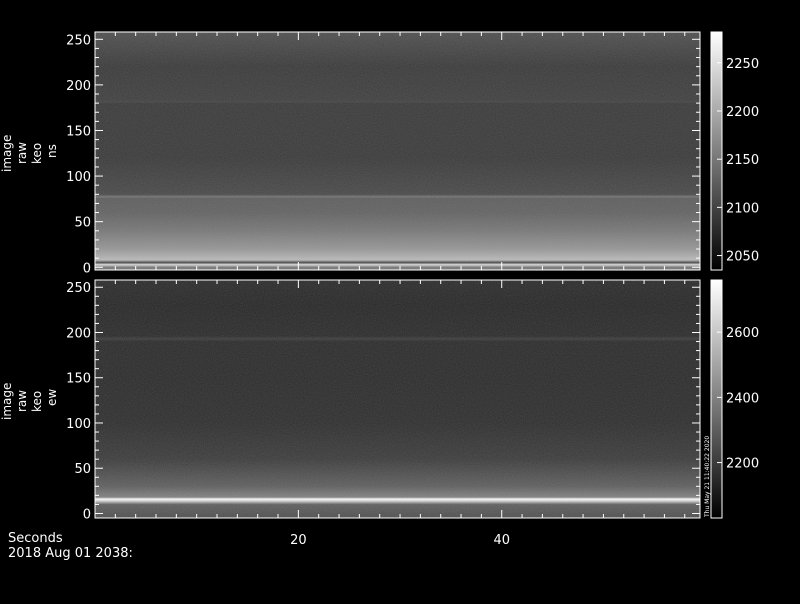 The height and width of the screenshot is (604, 800). Describe the element at coordinates (501, 540) in the screenshot. I see `x-tick-label: 40` at that location.